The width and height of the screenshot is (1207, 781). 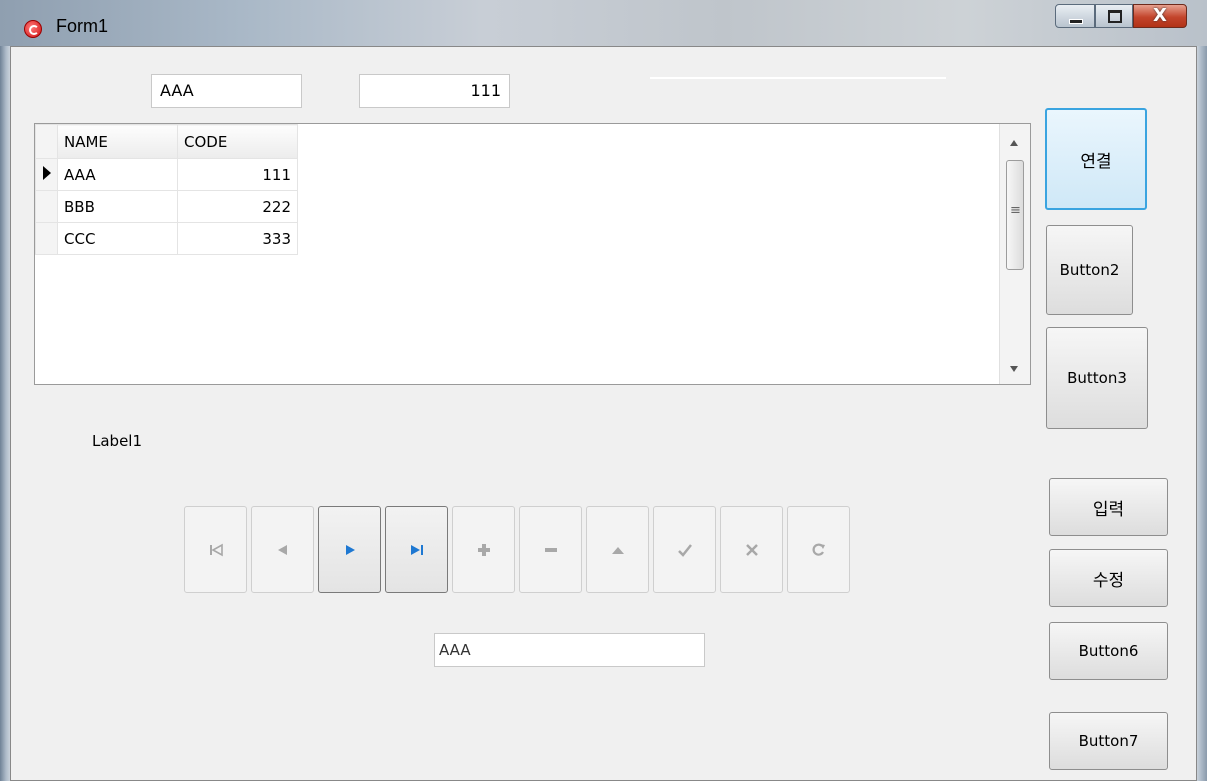 What do you see at coordinates (46, 141) in the screenshot?
I see `header-indicator` at bounding box center [46, 141].